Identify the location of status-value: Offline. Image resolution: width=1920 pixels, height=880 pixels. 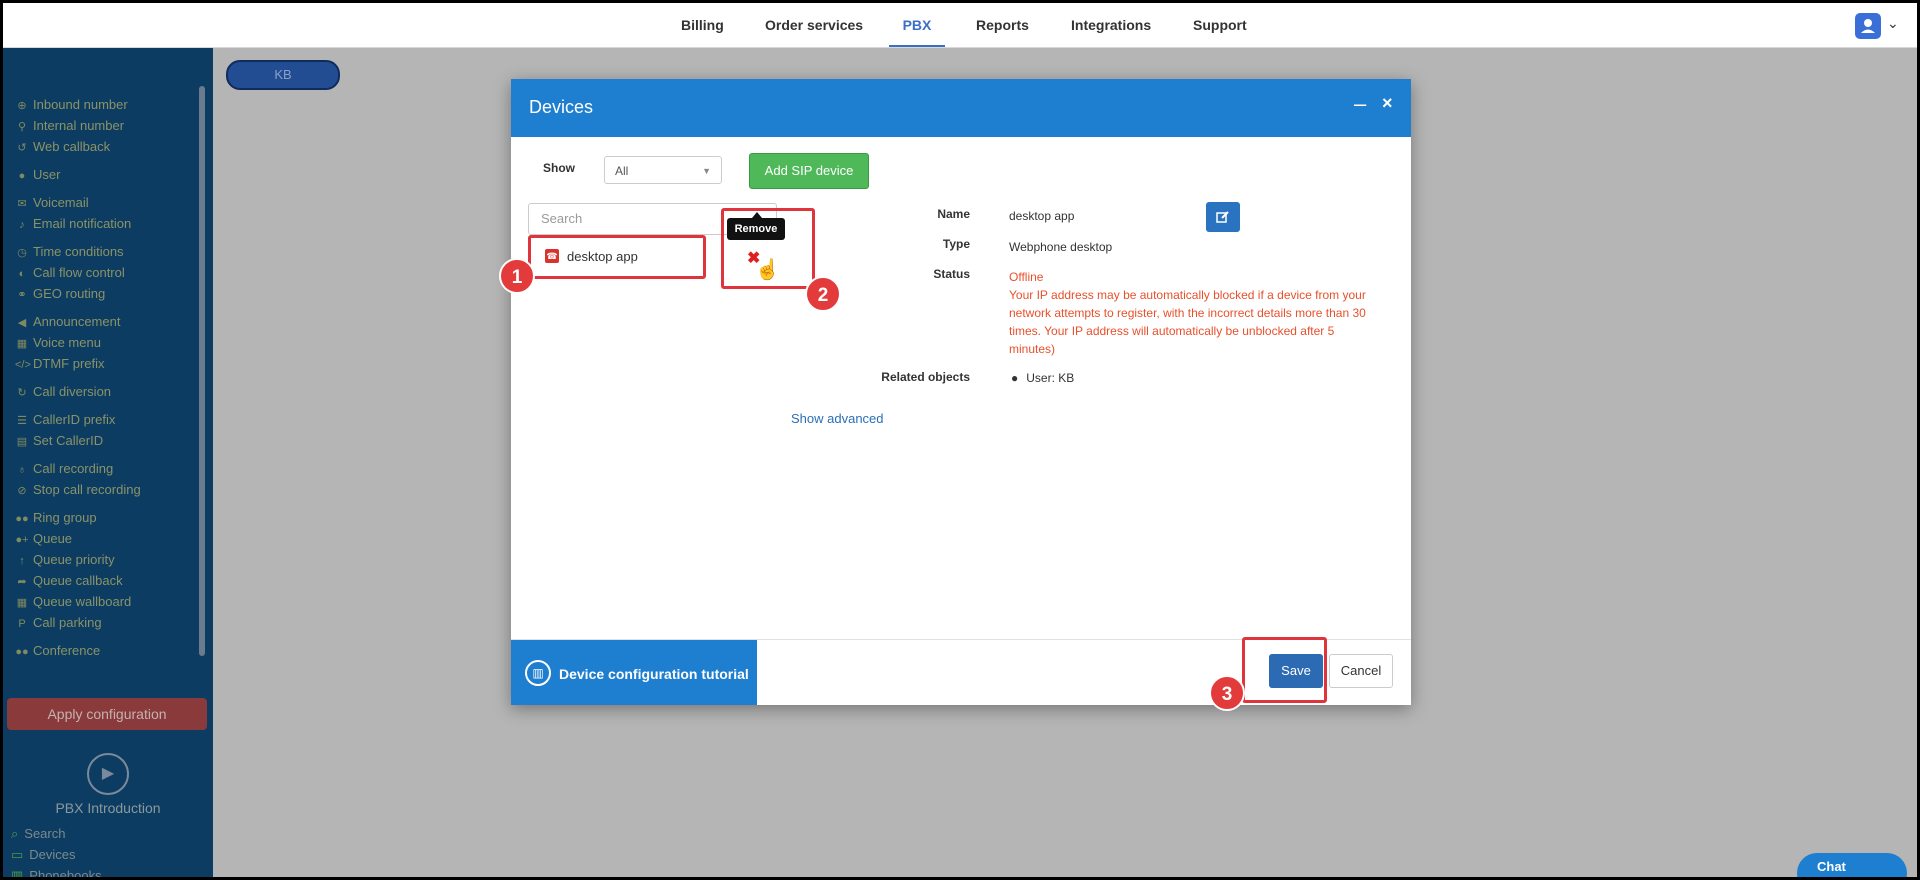
(1026, 277).